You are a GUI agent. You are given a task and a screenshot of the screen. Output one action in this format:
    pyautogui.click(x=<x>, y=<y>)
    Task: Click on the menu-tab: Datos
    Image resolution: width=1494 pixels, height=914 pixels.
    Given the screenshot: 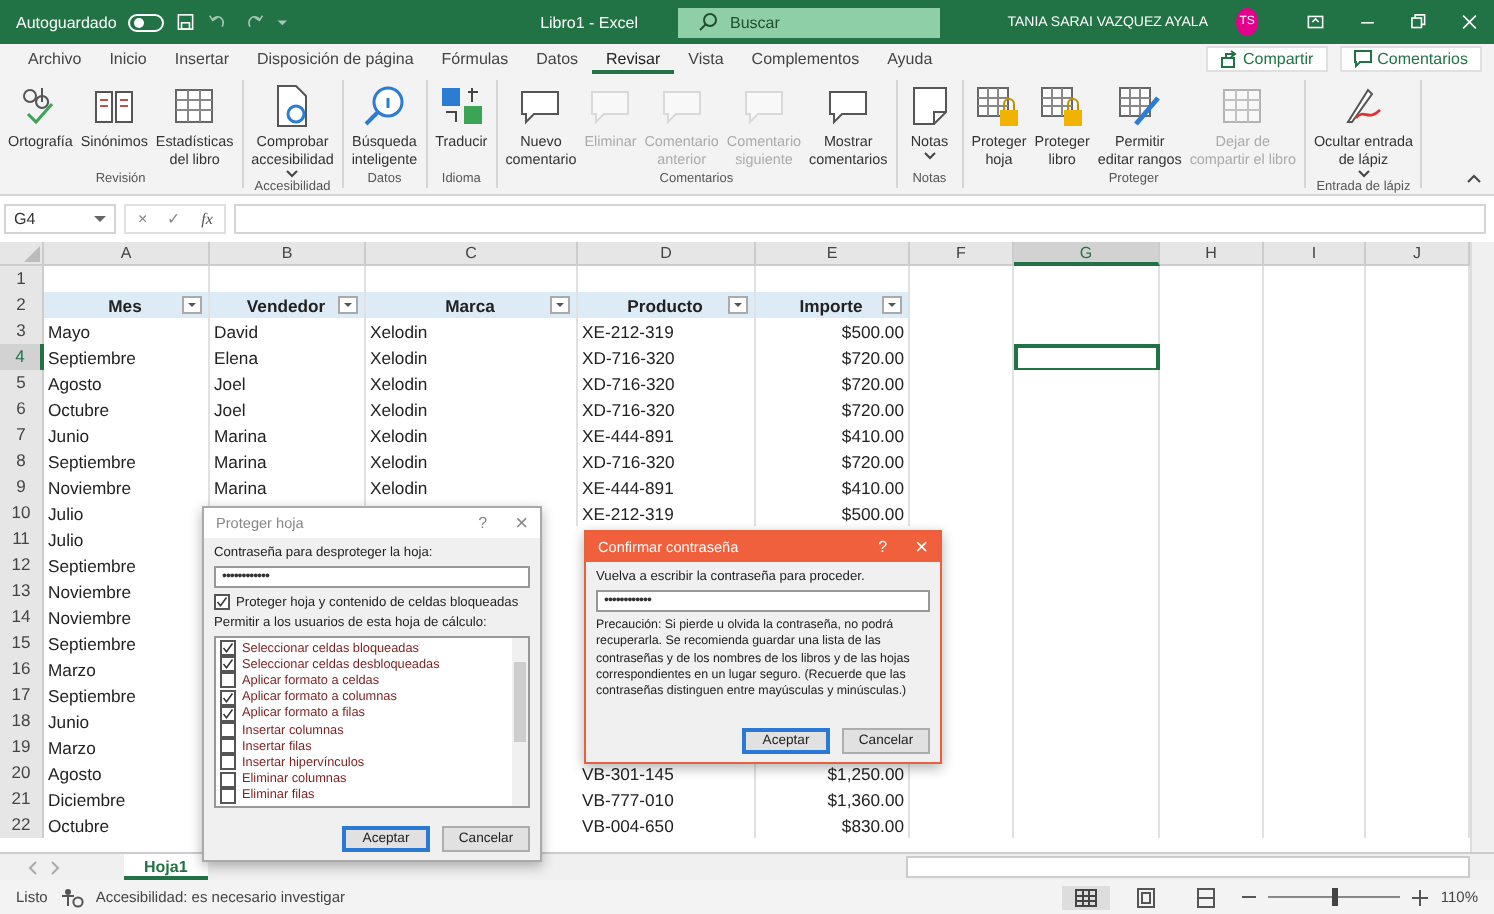 What is the action you would take?
    pyautogui.click(x=557, y=59)
    